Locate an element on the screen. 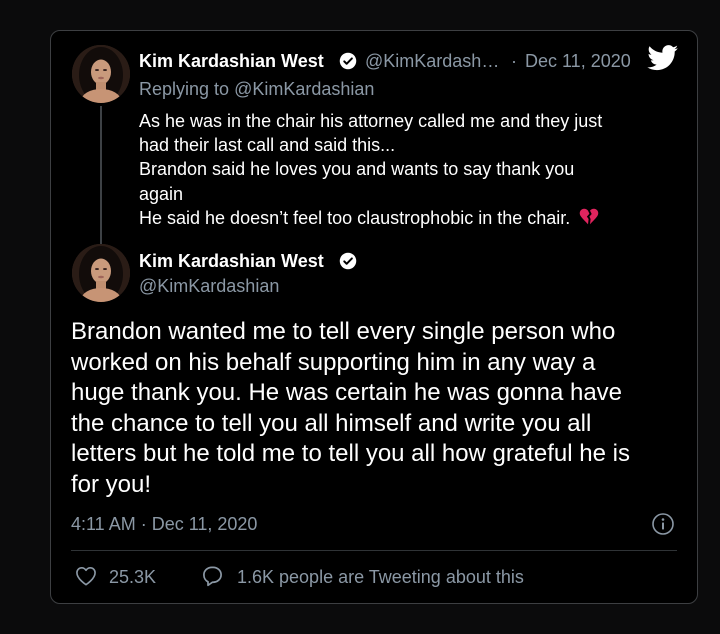 The height and width of the screenshot is (634, 720). divider is located at coordinates (374, 550).